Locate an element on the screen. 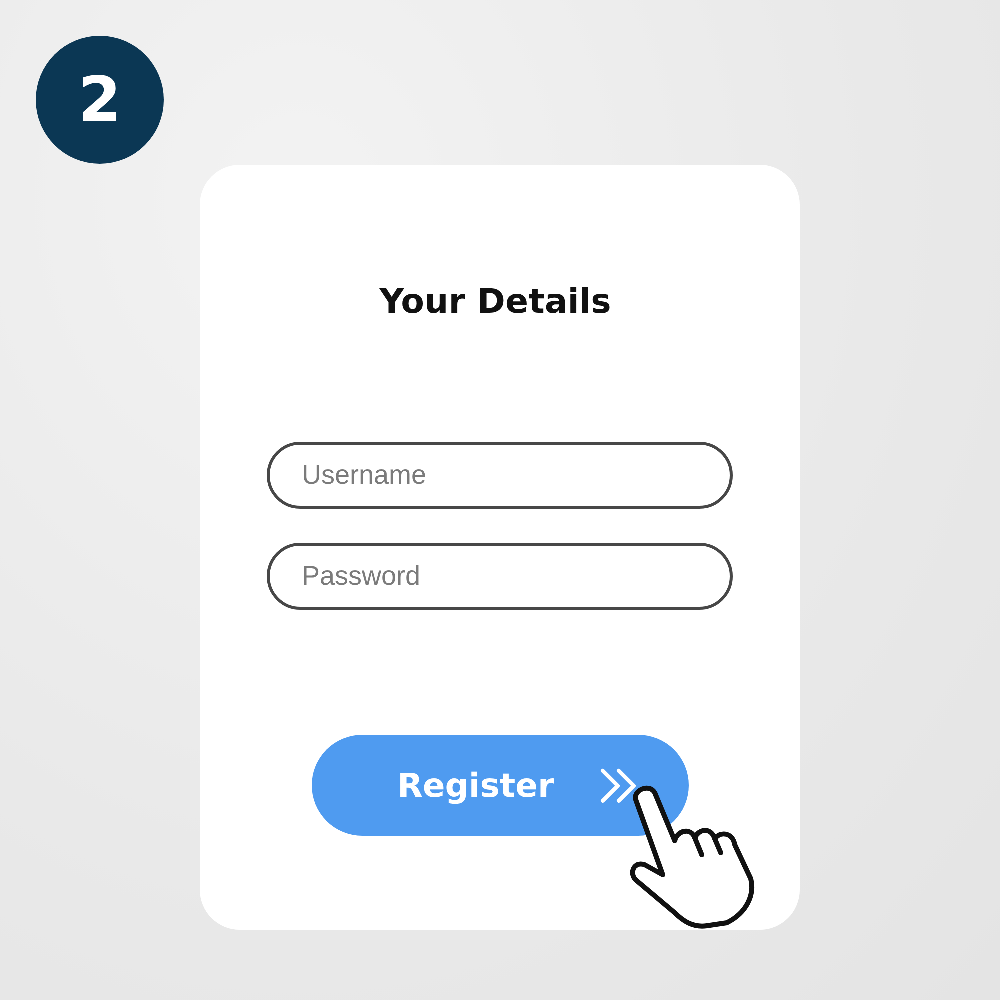 The image size is (1000, 1000). form-title: Your Details is located at coordinates (496, 302).